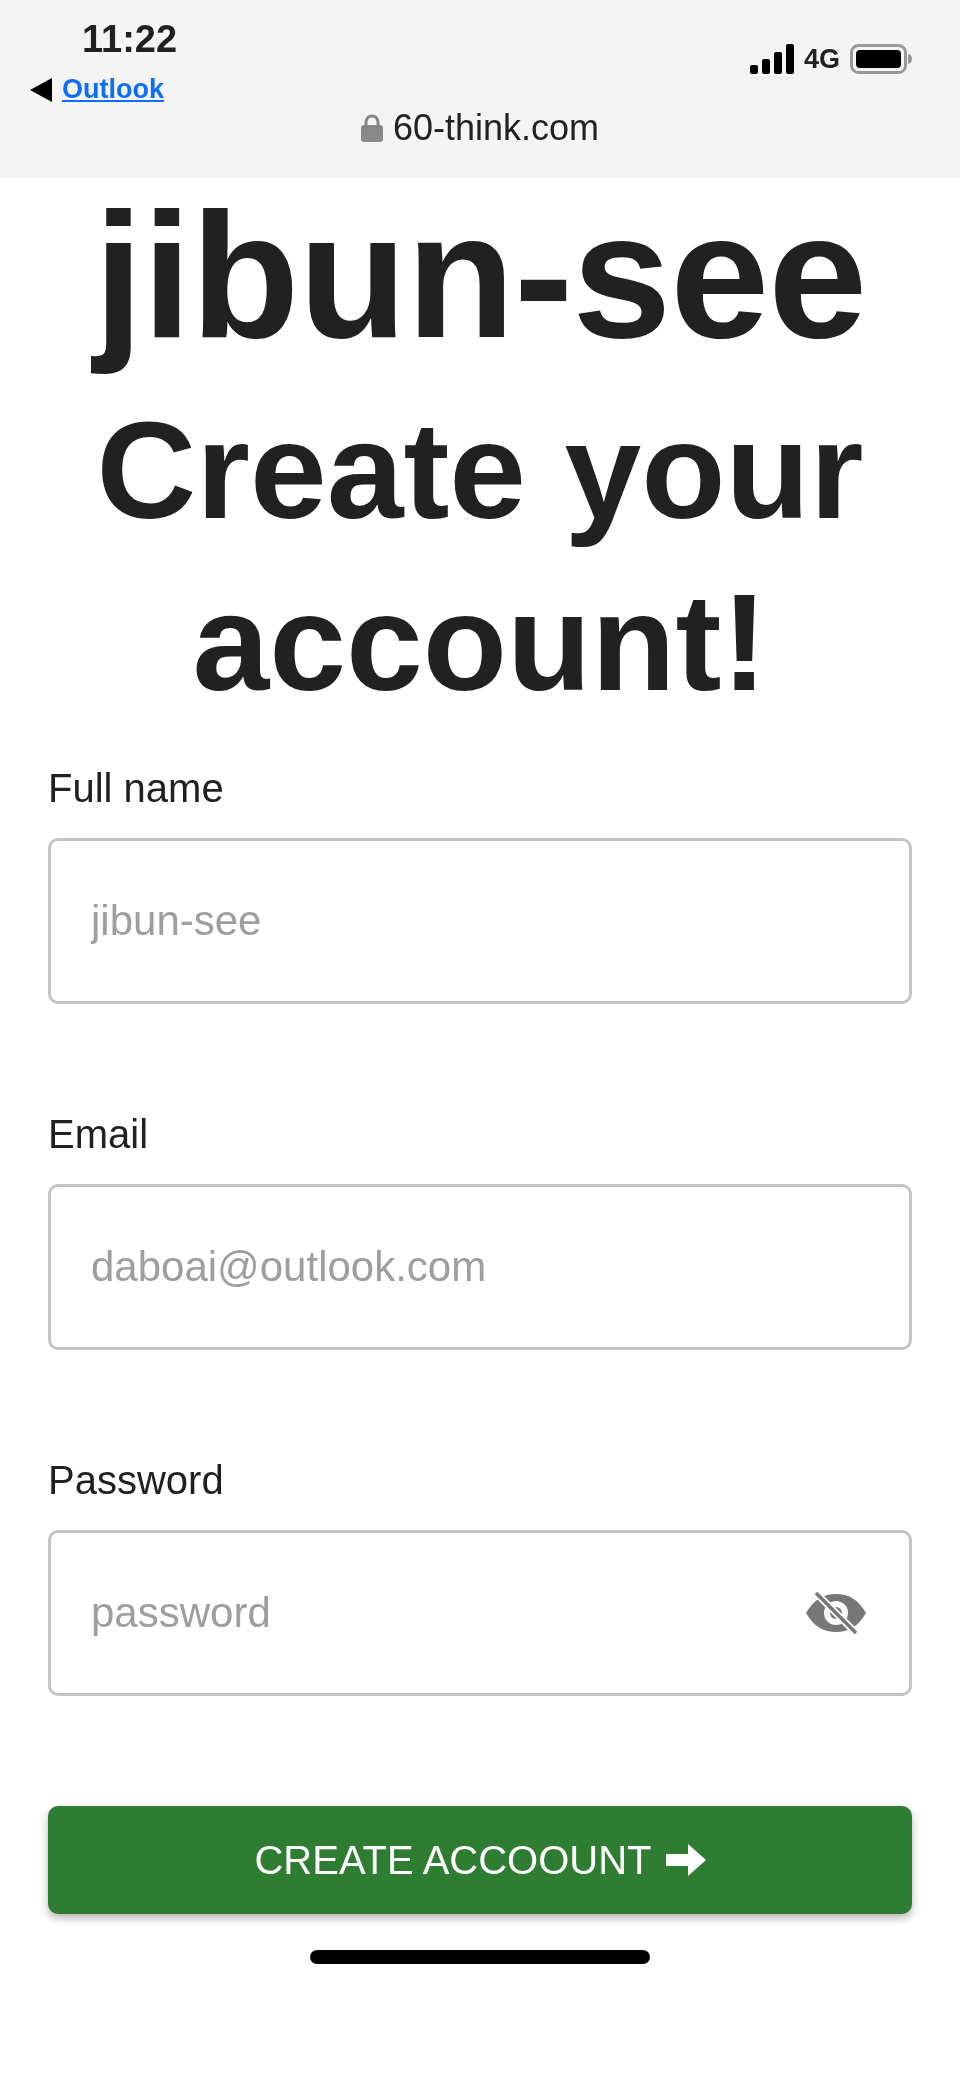 The height and width of the screenshot is (2079, 960). What do you see at coordinates (881, 59) in the screenshot?
I see `battery-icon` at bounding box center [881, 59].